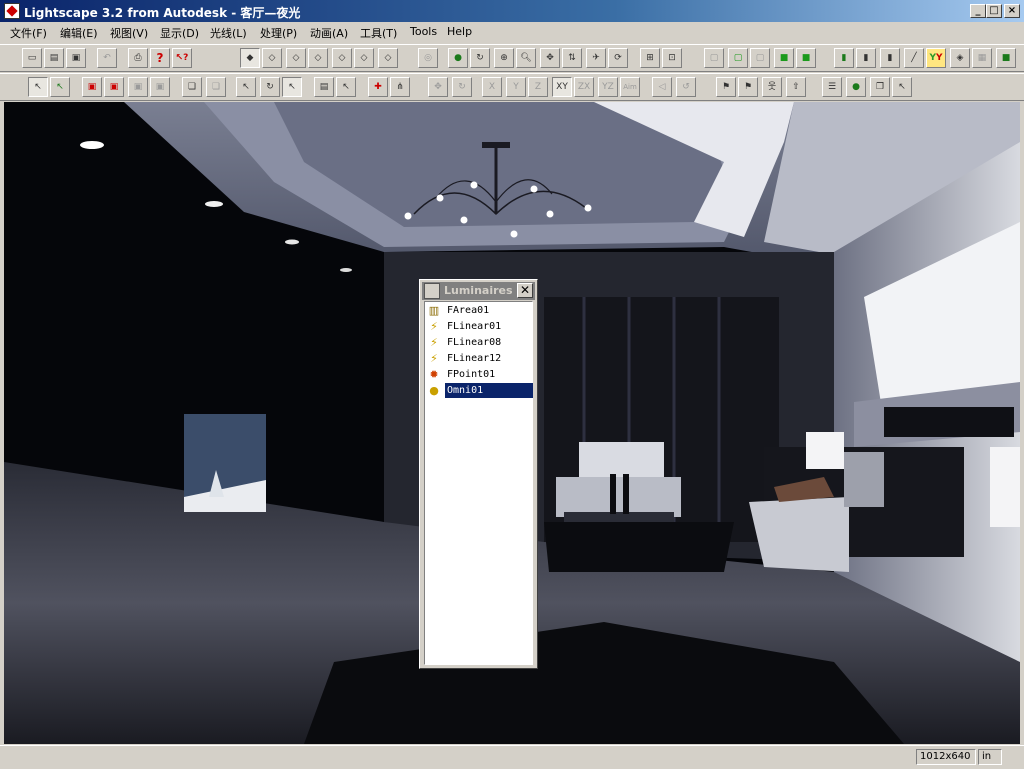 The width and height of the screenshot is (1024, 769). What do you see at coordinates (806, 58) in the screenshot?
I see `shaded-mode-icon: ■` at bounding box center [806, 58].